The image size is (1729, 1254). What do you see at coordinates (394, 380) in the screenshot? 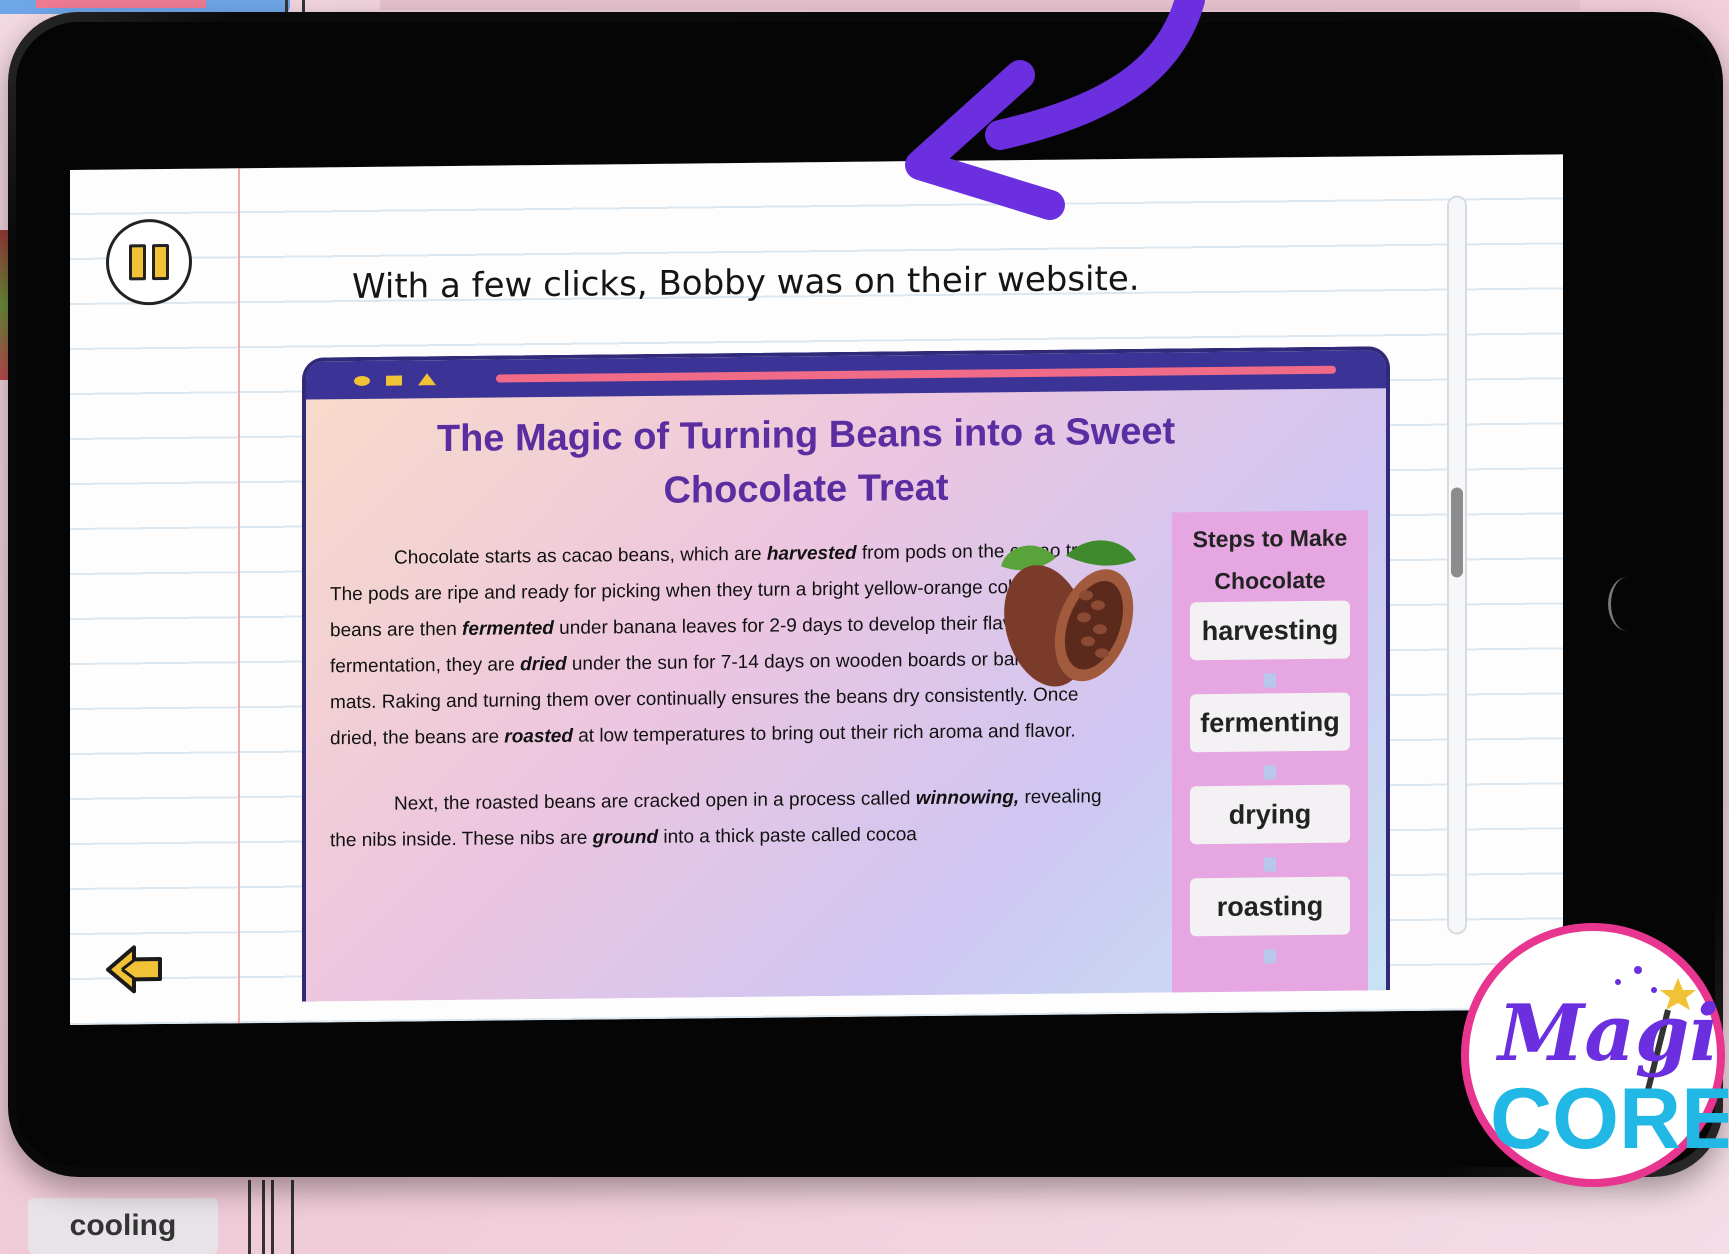
I see `square-icon` at bounding box center [394, 380].